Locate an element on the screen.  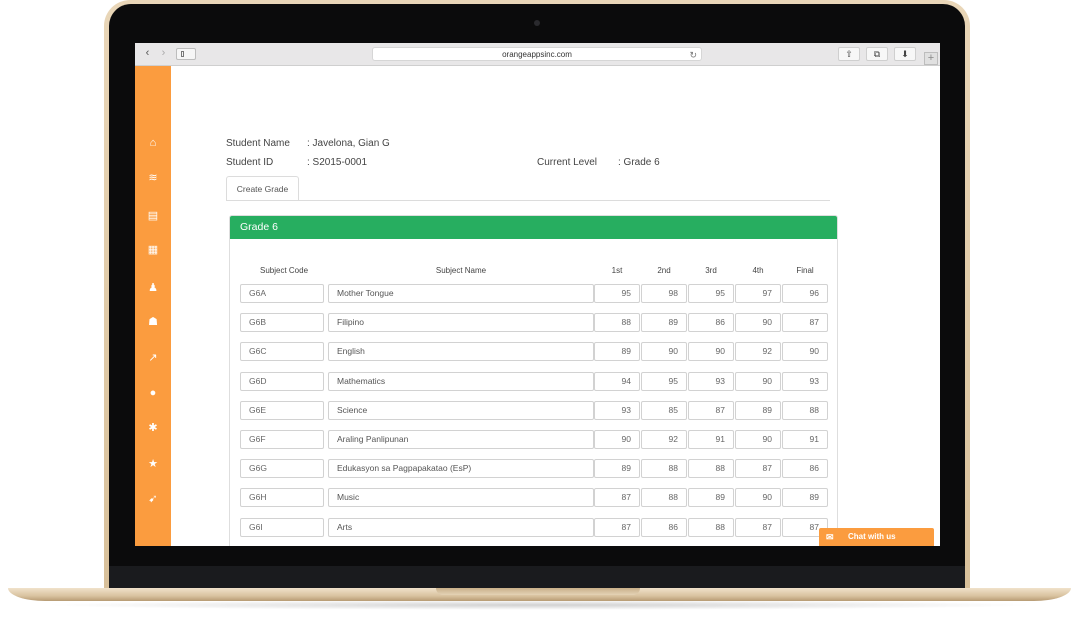
q2-grade-field: 85 is located at coordinates (664, 410).